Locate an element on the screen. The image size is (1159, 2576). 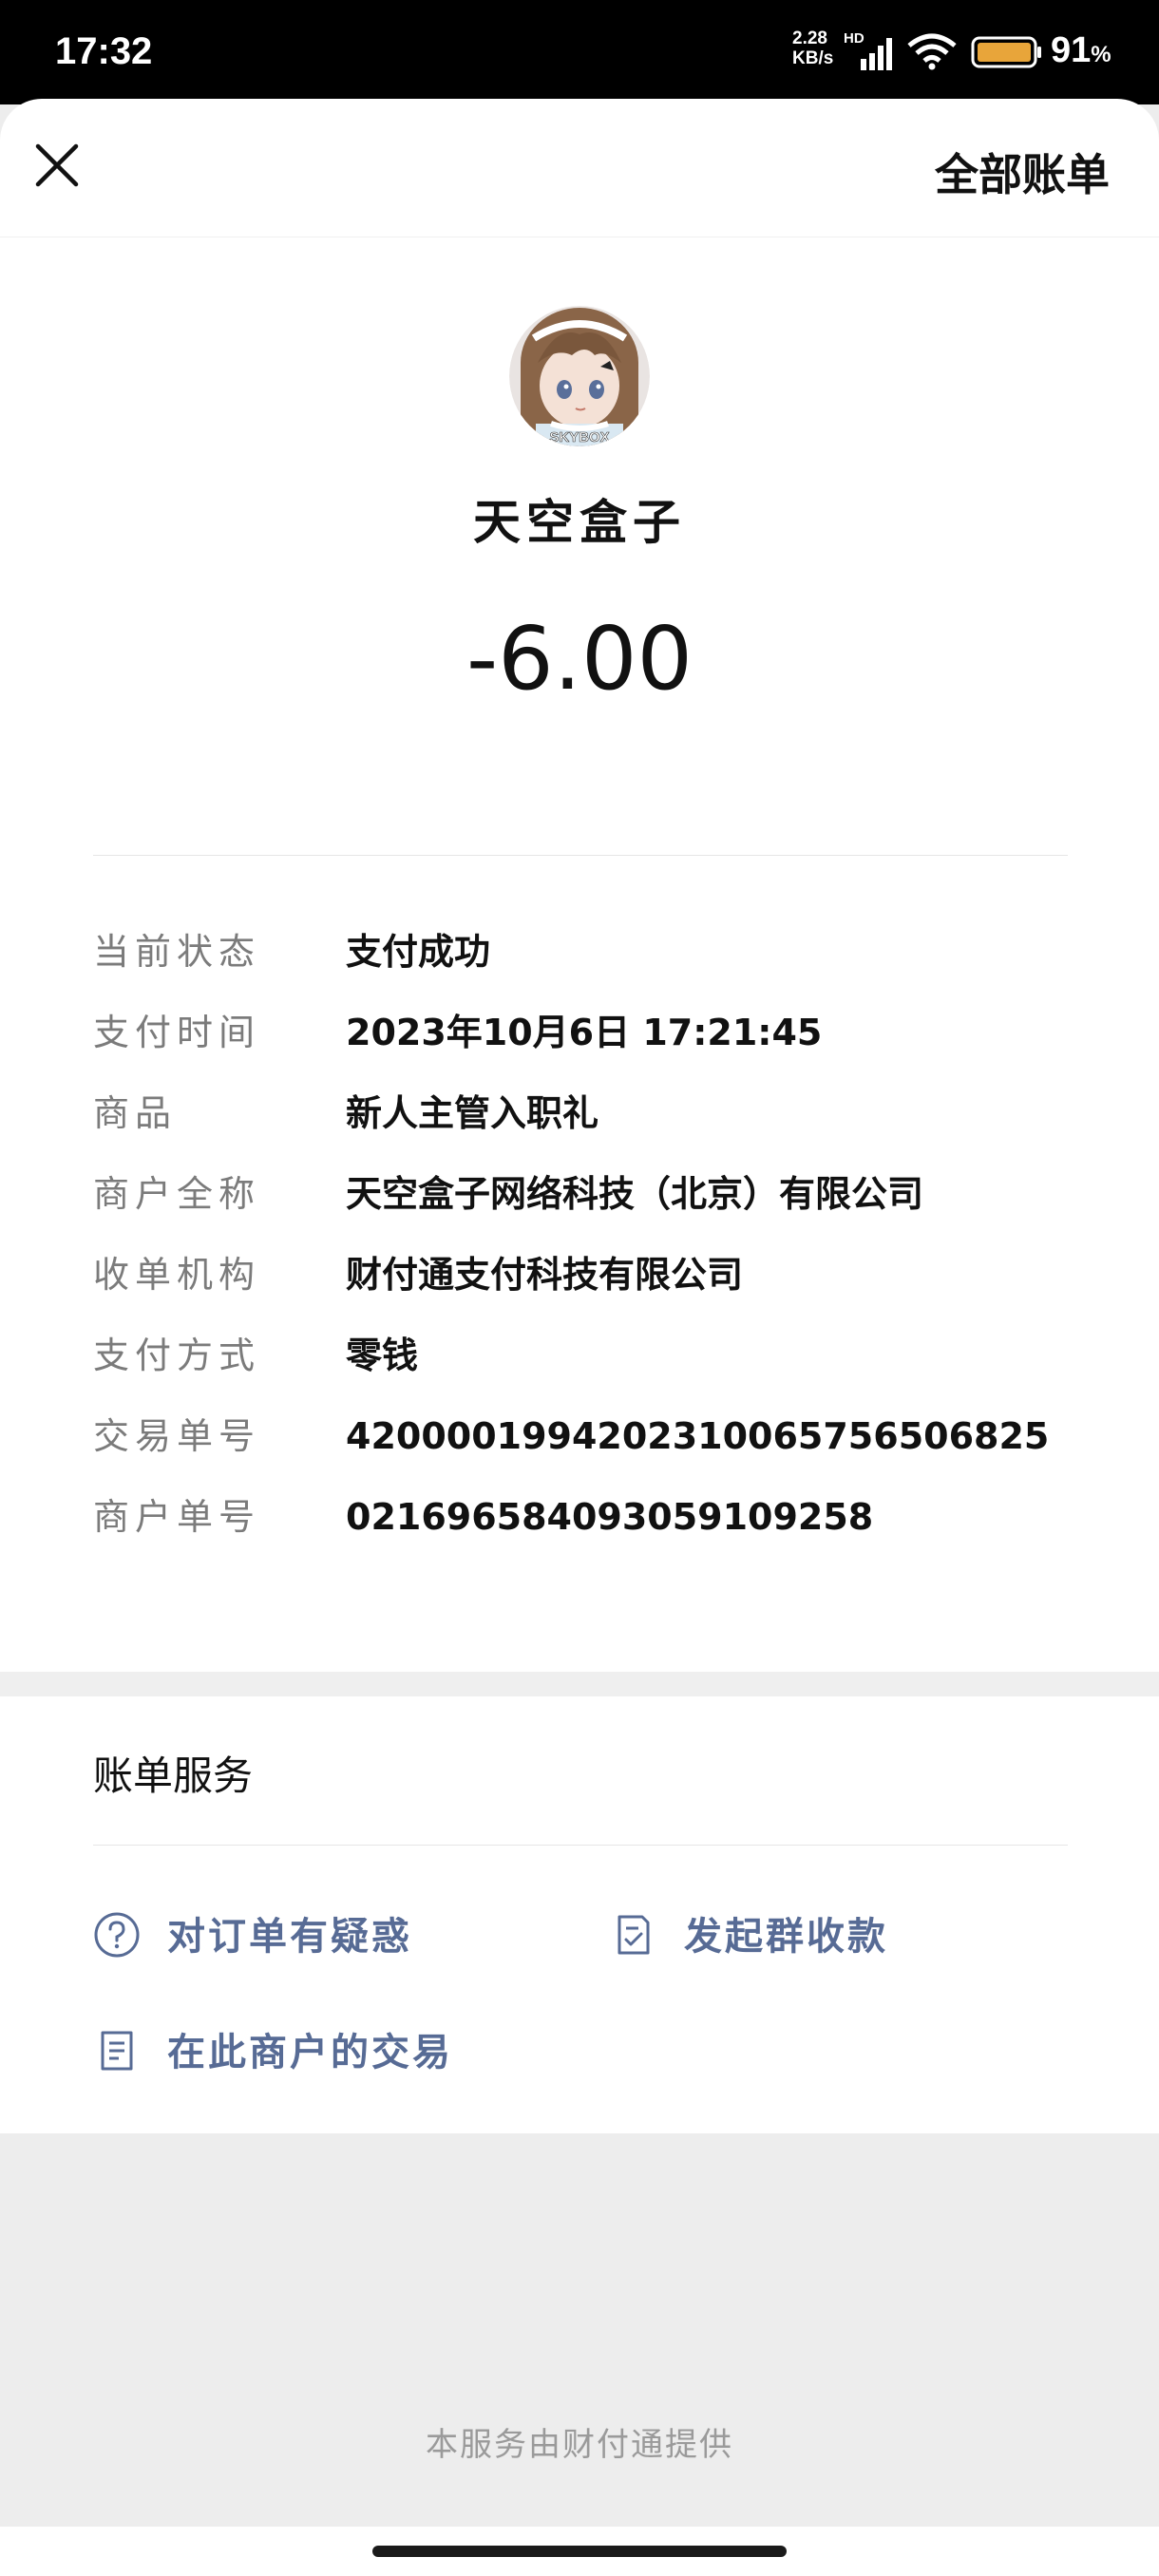
group-collection-label: 发起群收款 is located at coordinates (786, 1937).